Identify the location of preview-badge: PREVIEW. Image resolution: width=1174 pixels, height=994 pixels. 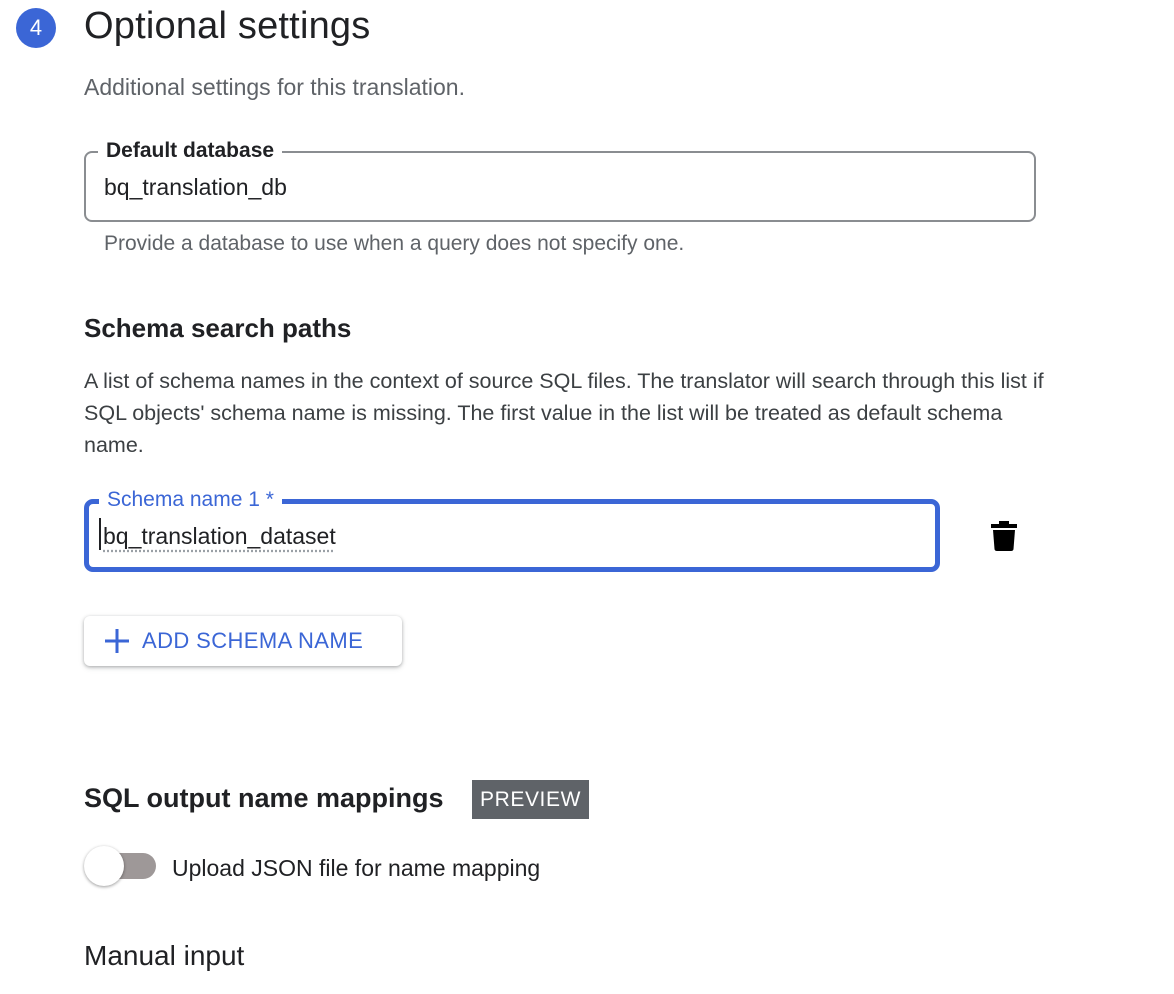
(530, 799).